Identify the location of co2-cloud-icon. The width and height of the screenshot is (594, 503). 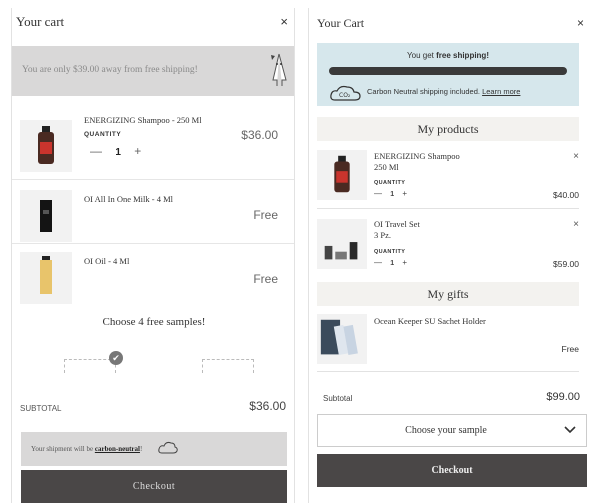
(168, 447).